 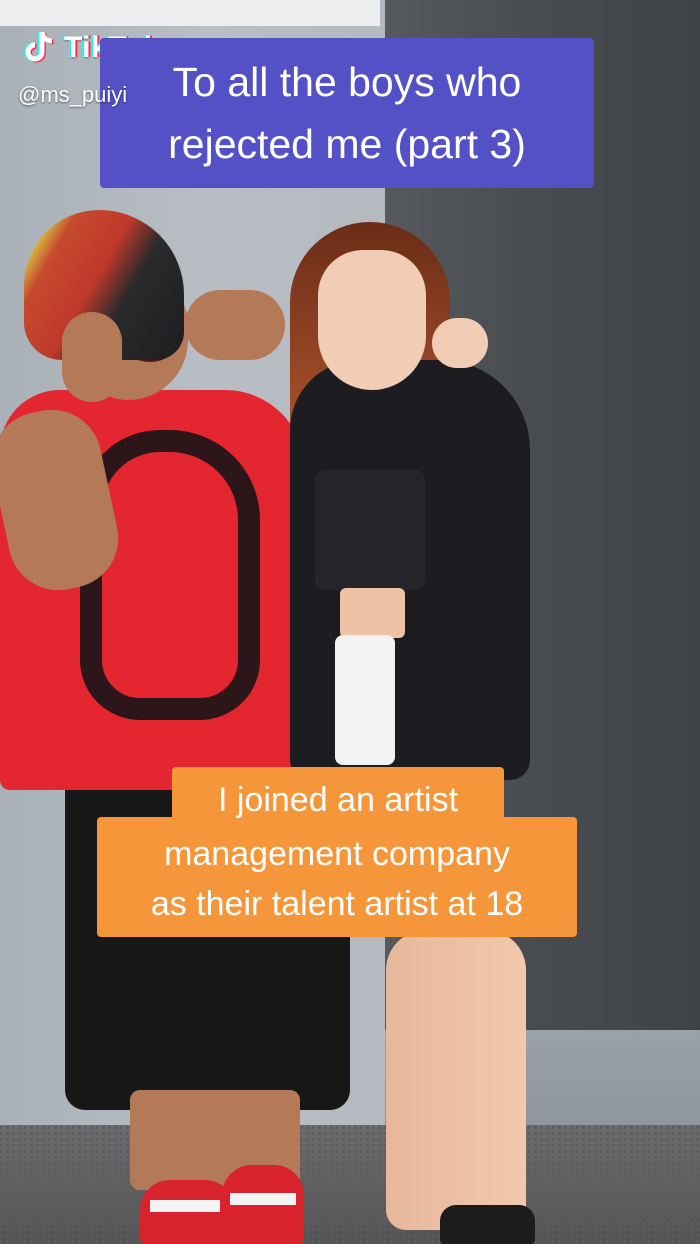 What do you see at coordinates (347, 144) in the screenshot?
I see `top-caption-line-2: rejected me (part 3)` at bounding box center [347, 144].